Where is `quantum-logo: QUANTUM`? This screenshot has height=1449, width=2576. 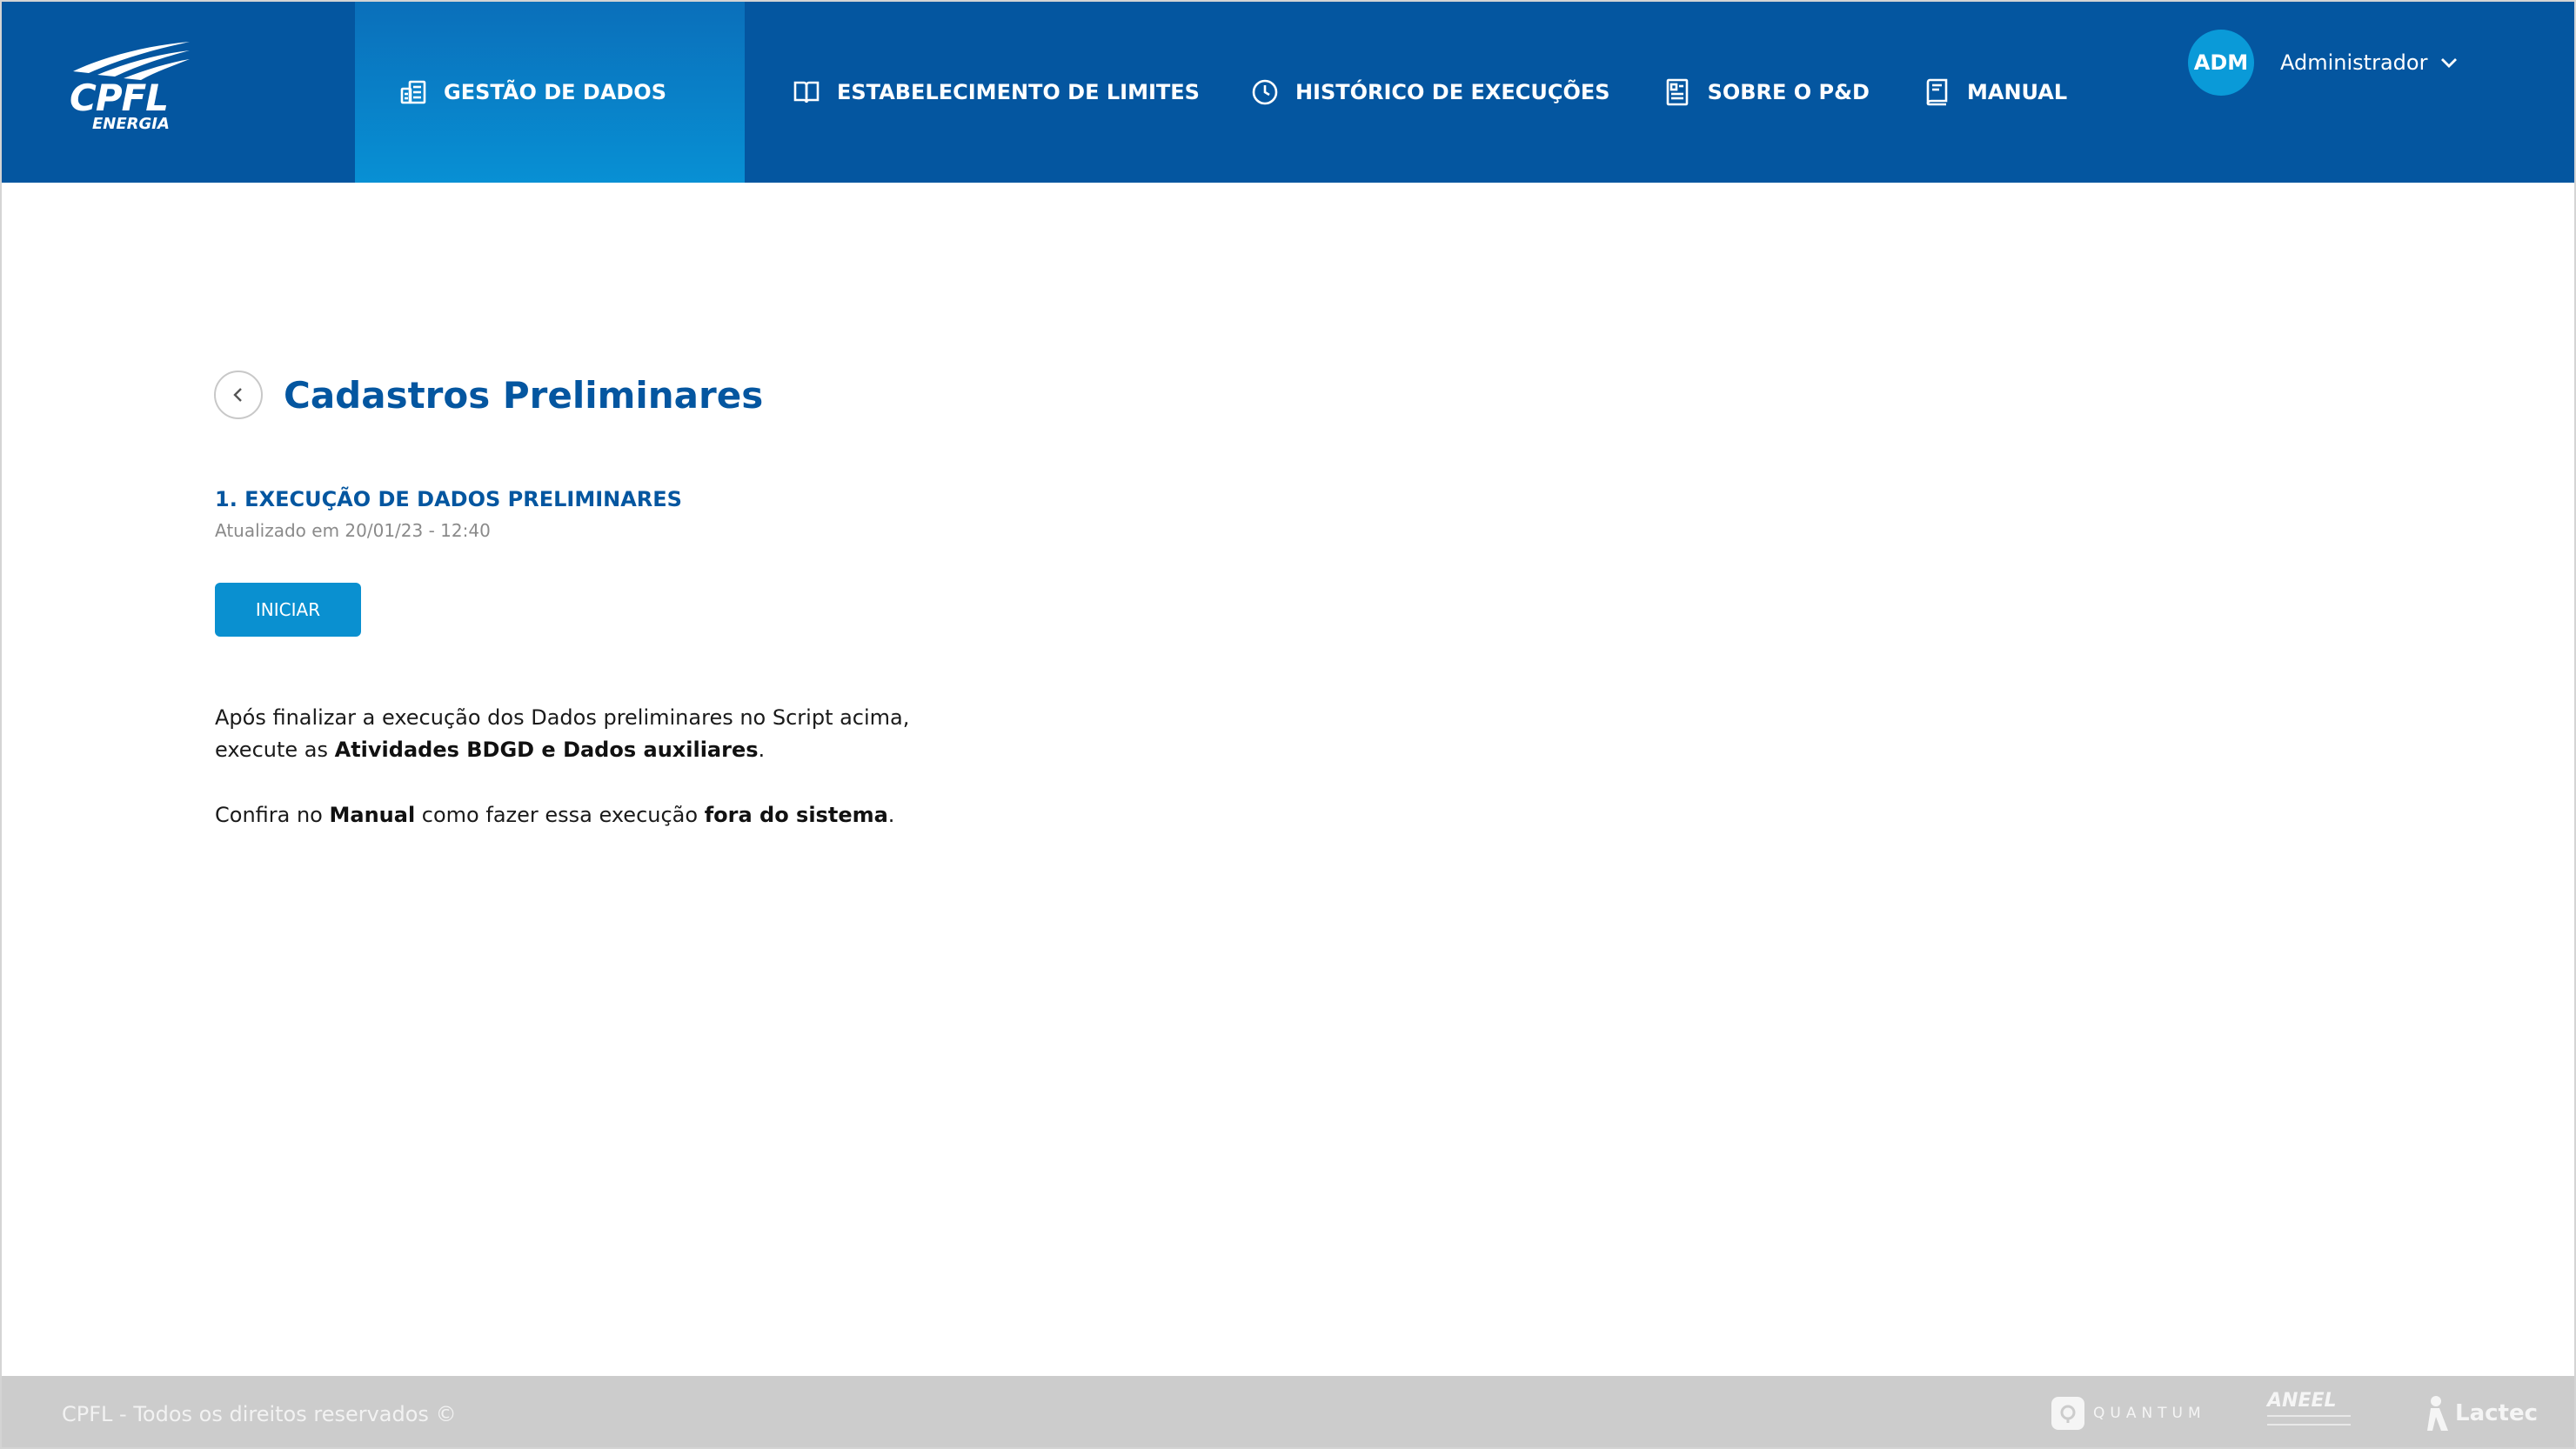 quantum-logo: QUANTUM is located at coordinates (2128, 1413).